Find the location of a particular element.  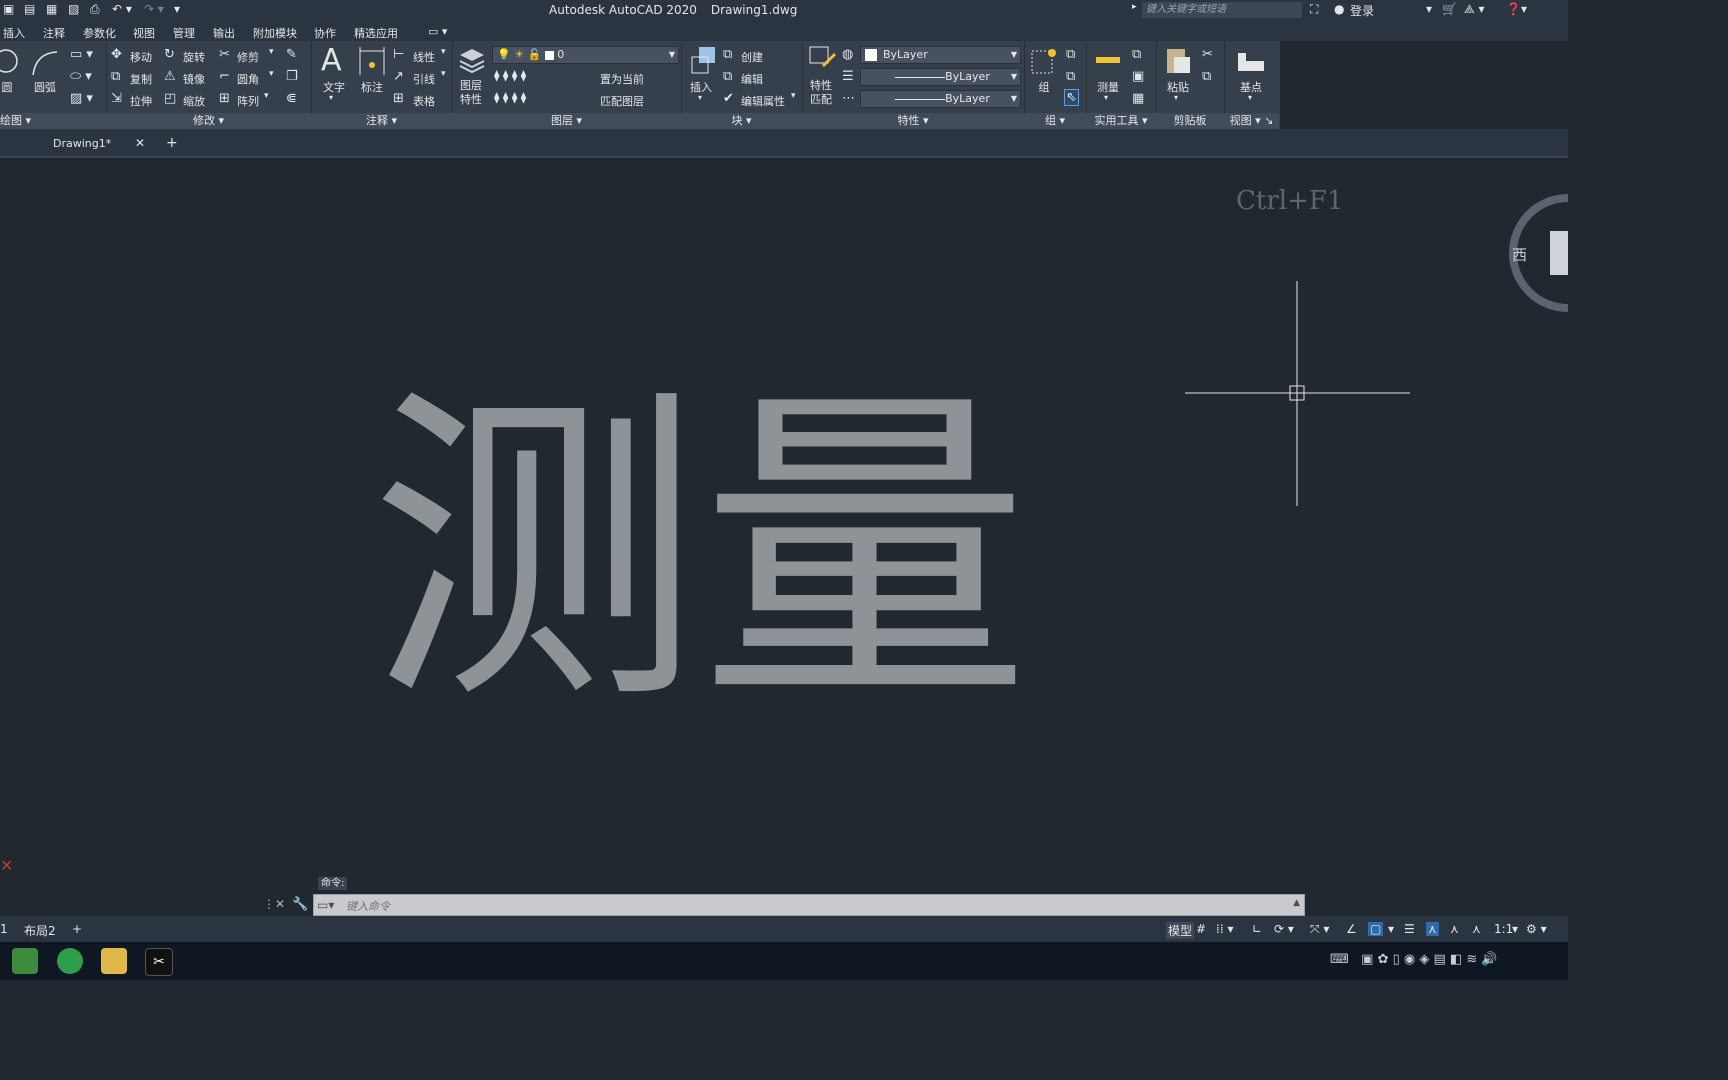

login-button: 登录 is located at coordinates (1362, 10).